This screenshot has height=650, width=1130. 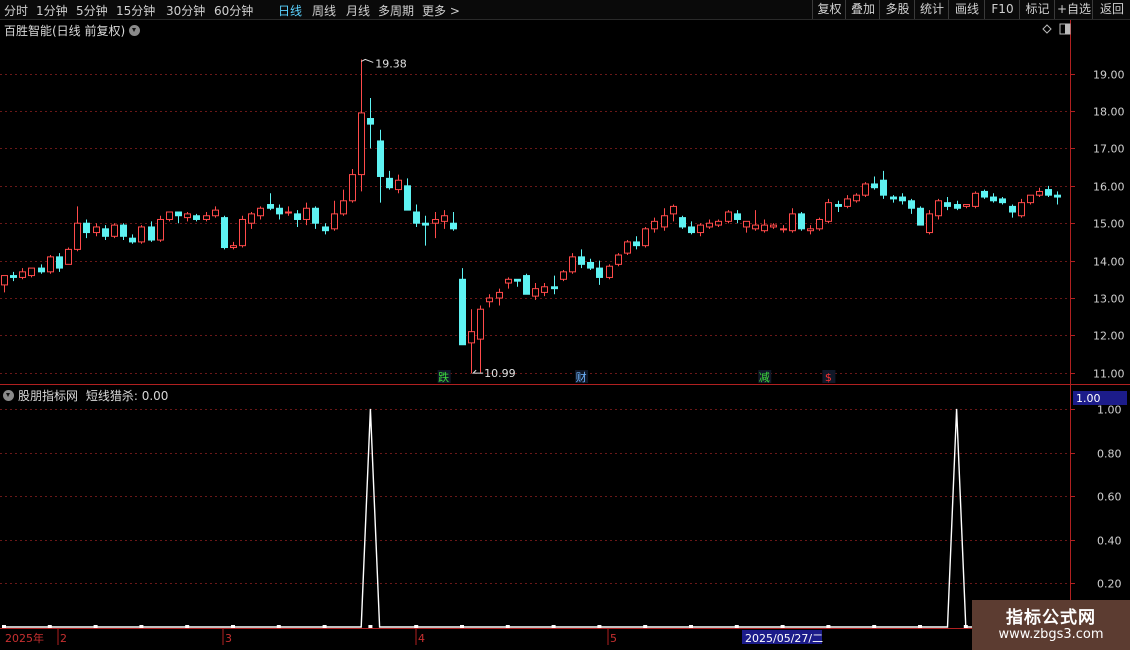 What do you see at coordinates (897, 9) in the screenshot?
I see `toolbar-button: 多股` at bounding box center [897, 9].